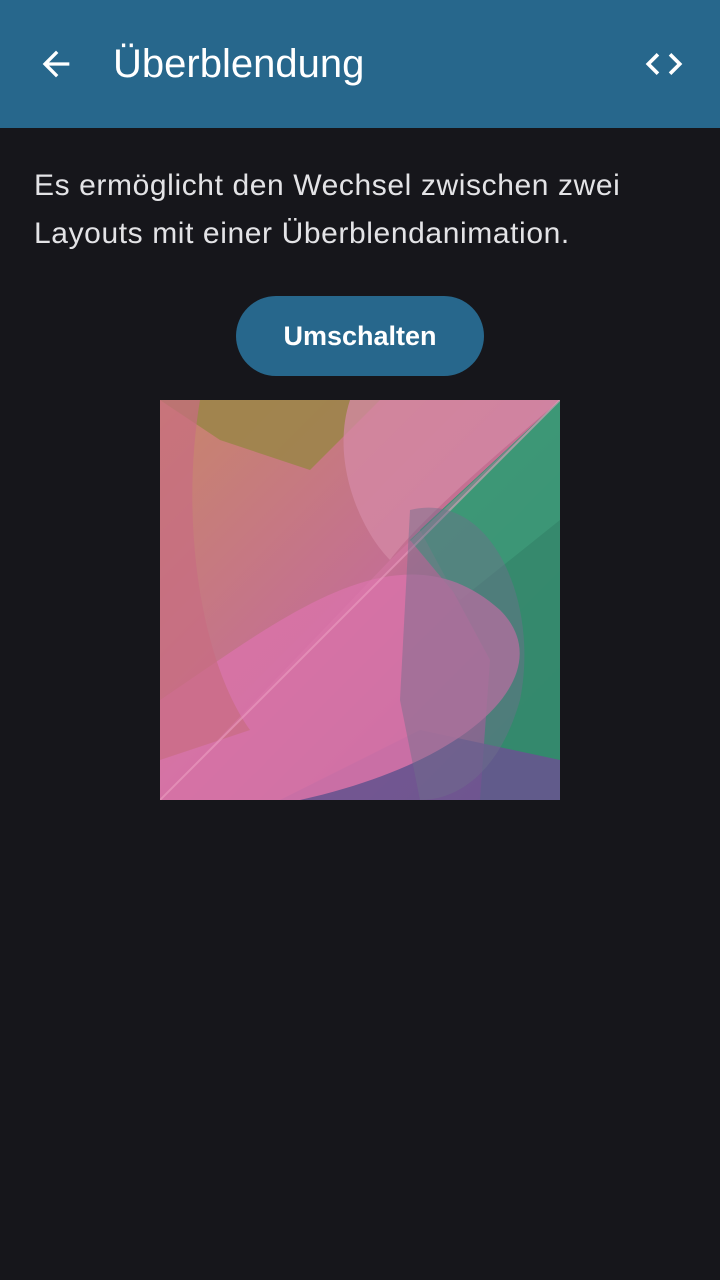  I want to click on top-app-bar: Überblendung, so click(360, 64).